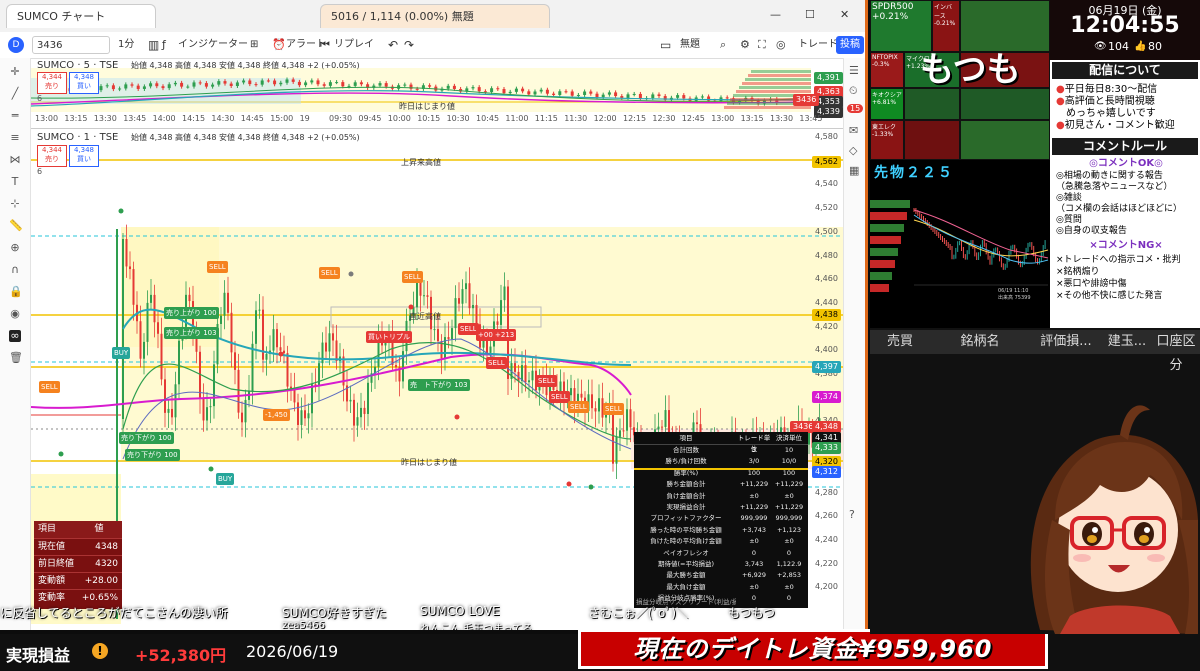 This screenshot has width=1200, height=671. What do you see at coordinates (153, 45) in the screenshot?
I see `chart-type-icon: ▥` at bounding box center [153, 45].